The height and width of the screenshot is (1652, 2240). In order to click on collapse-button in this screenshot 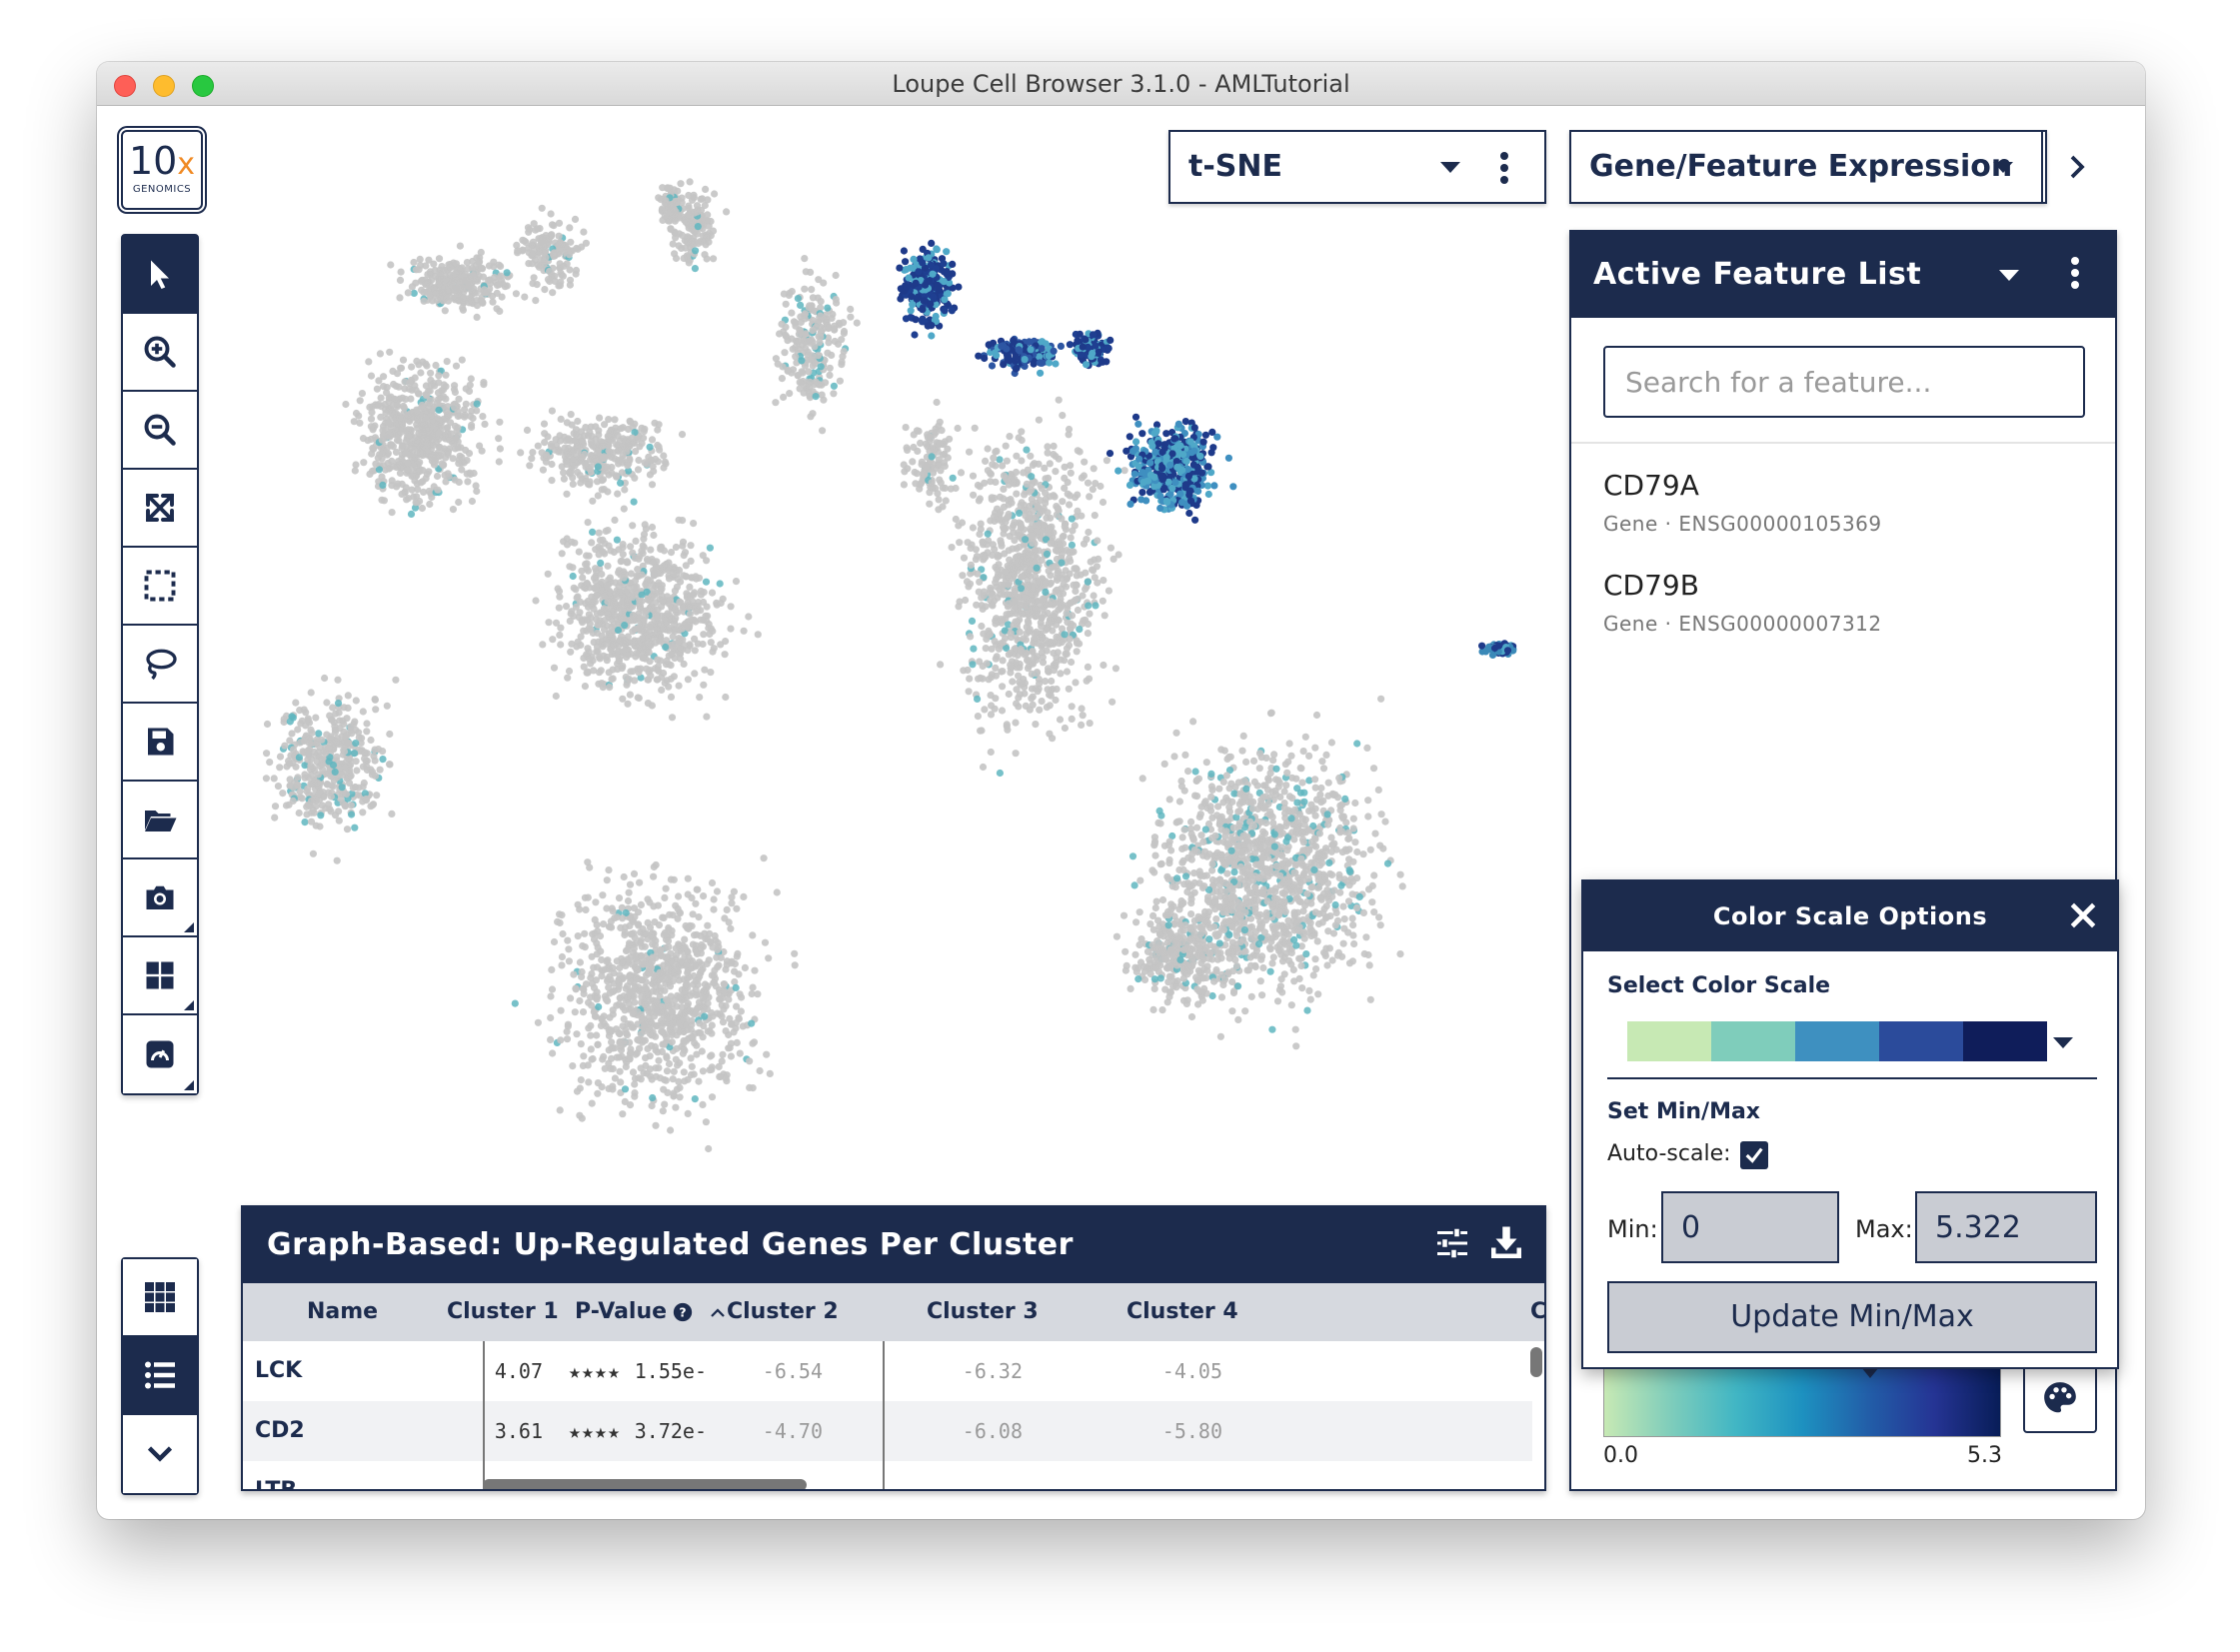, I will do `click(160, 1454)`.